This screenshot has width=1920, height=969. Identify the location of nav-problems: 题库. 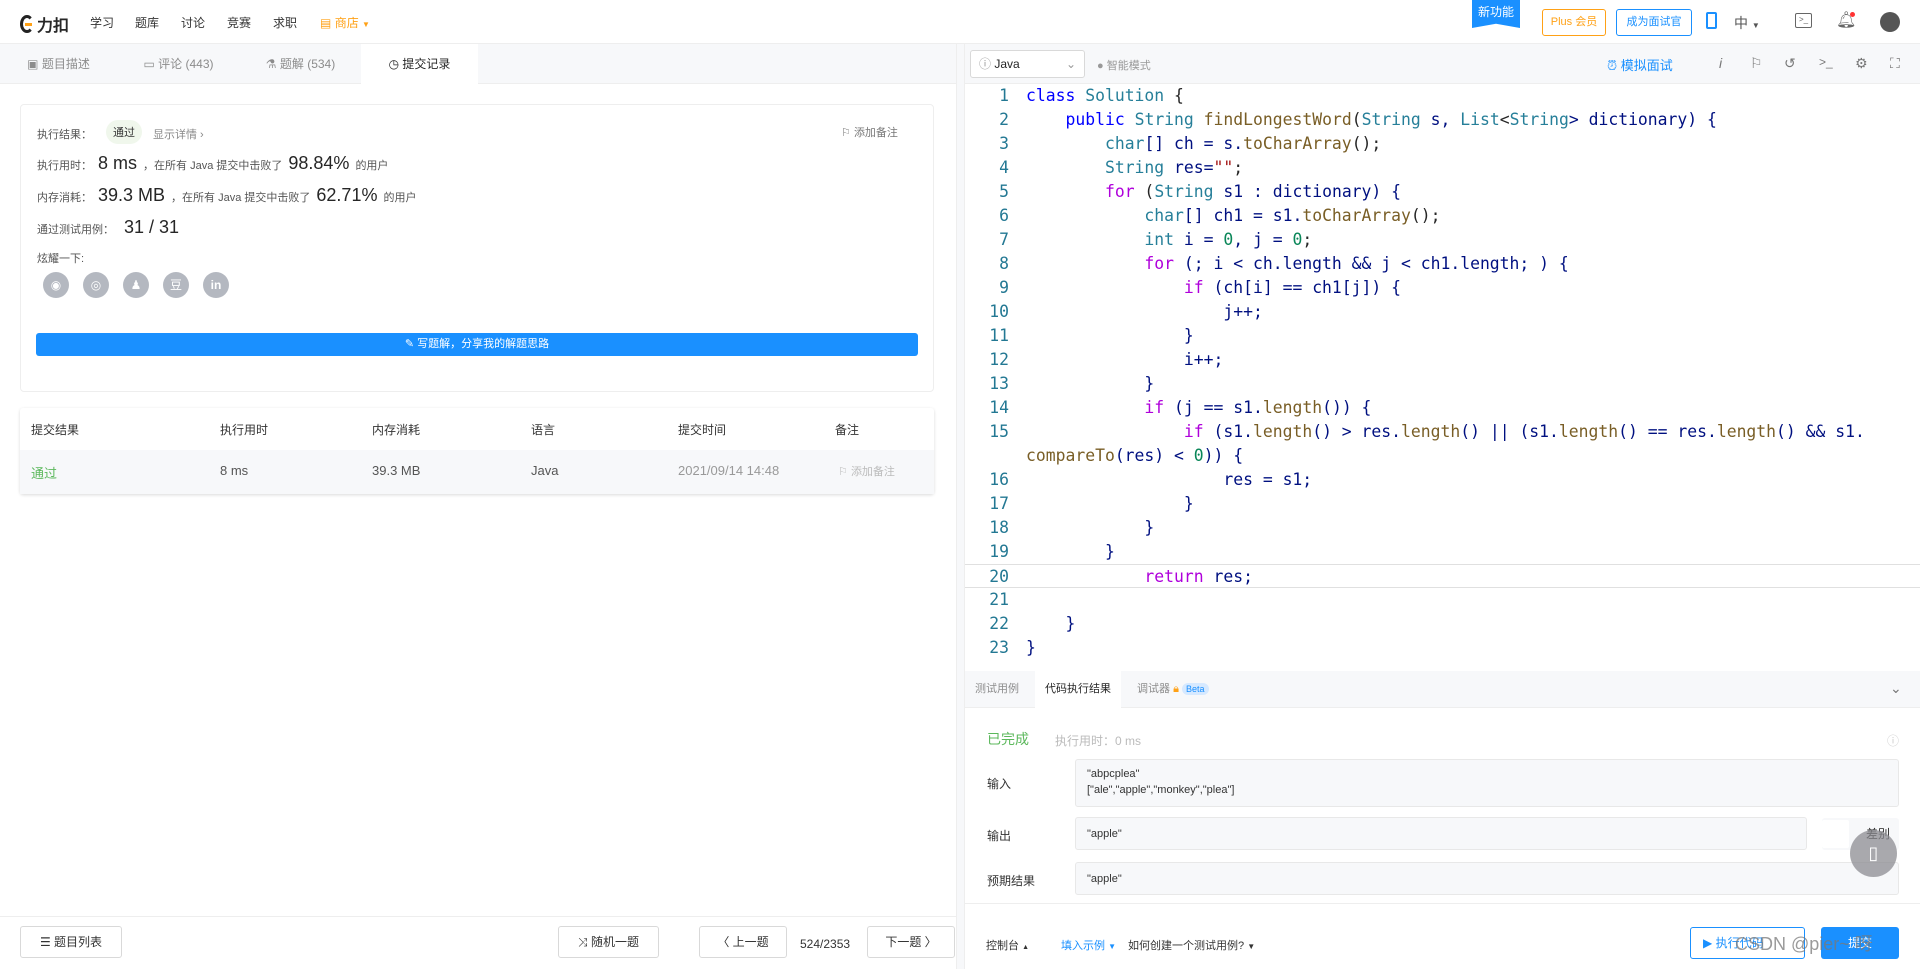
(147, 22).